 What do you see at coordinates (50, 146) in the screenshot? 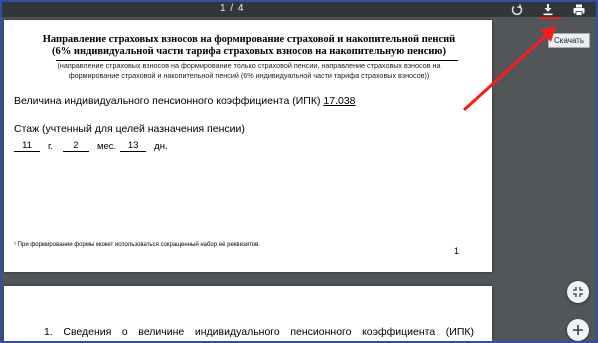
I see `stazh-years-unit: г.` at bounding box center [50, 146].